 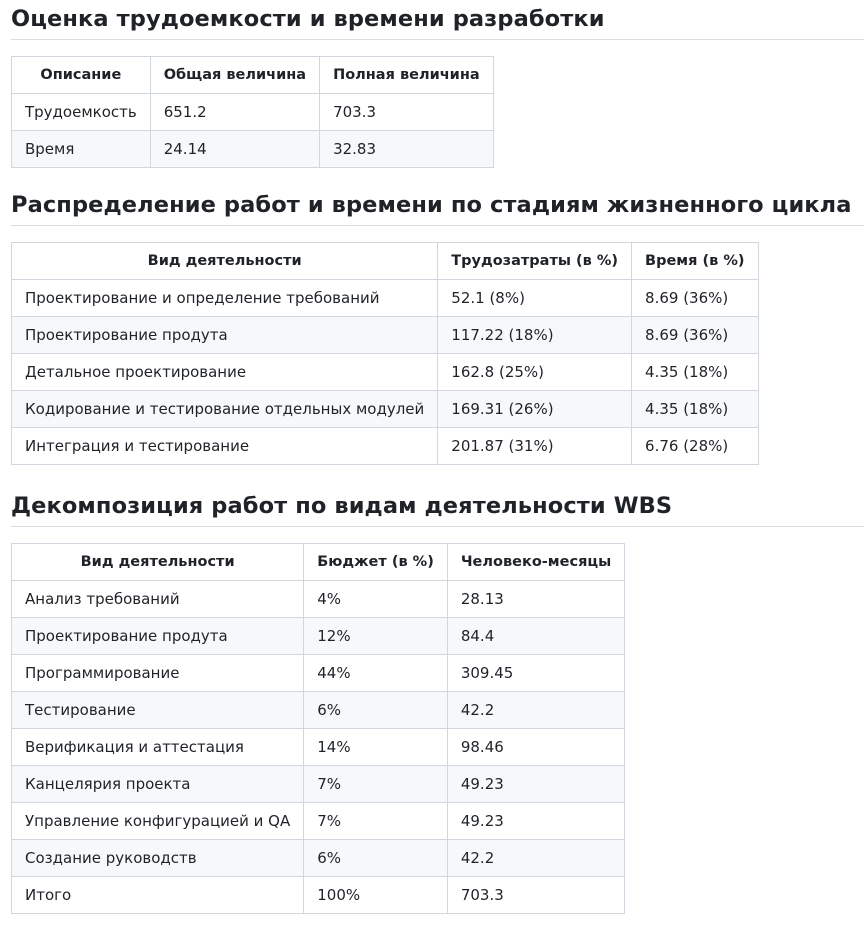 I want to click on table-row: Управление конфигурацией и QA 7% 49.23, so click(x=318, y=821).